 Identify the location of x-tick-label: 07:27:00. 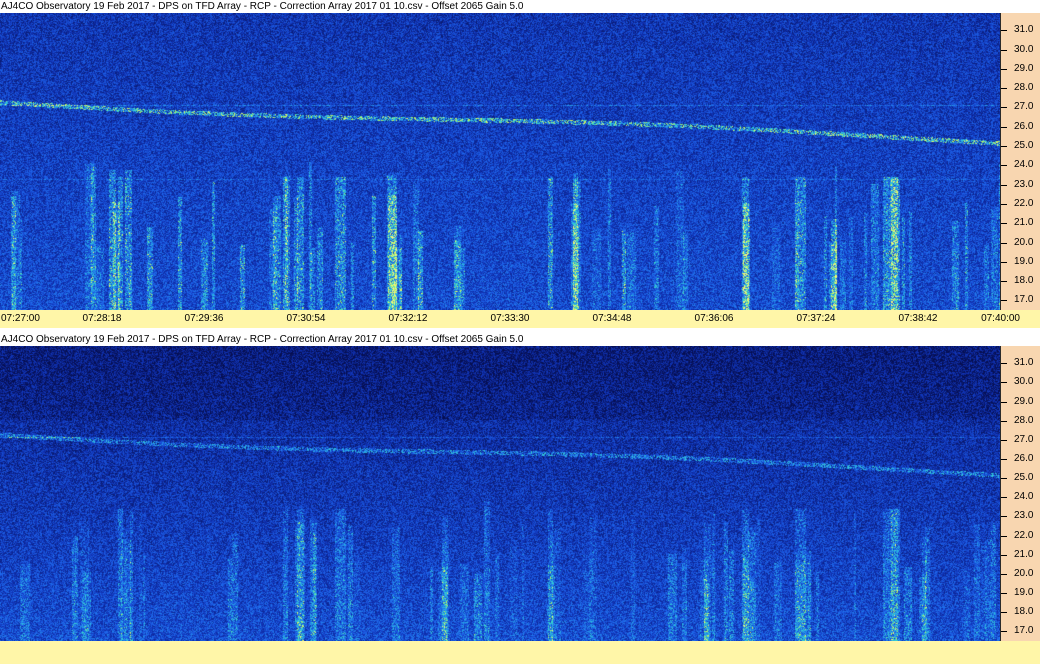
(20, 318).